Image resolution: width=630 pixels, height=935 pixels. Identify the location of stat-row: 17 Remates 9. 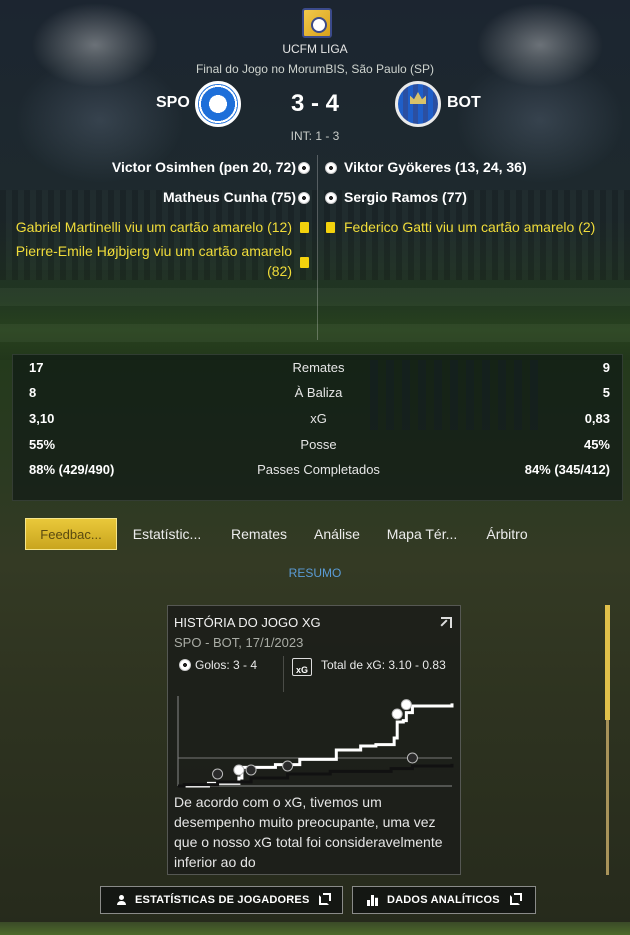
(318, 370).